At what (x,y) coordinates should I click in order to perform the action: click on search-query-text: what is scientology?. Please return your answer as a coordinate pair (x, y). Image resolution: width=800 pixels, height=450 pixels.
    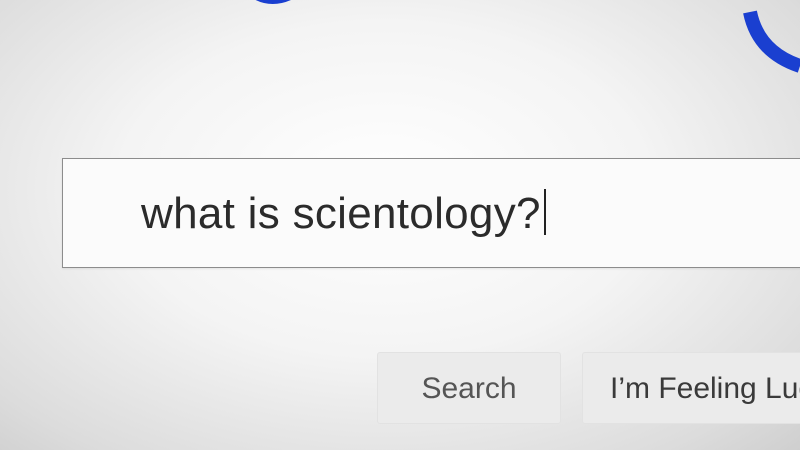
    Looking at the image, I should click on (341, 213).